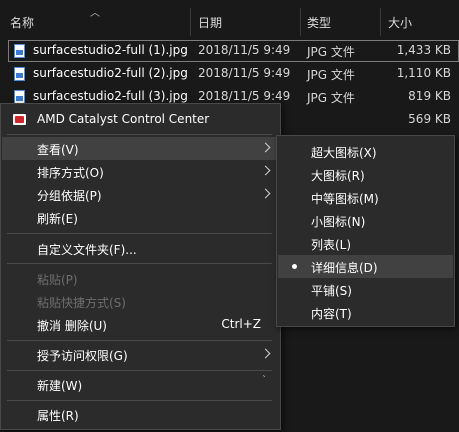 The image size is (459, 432). I want to click on file-size: 1,110 KB, so click(423, 73).